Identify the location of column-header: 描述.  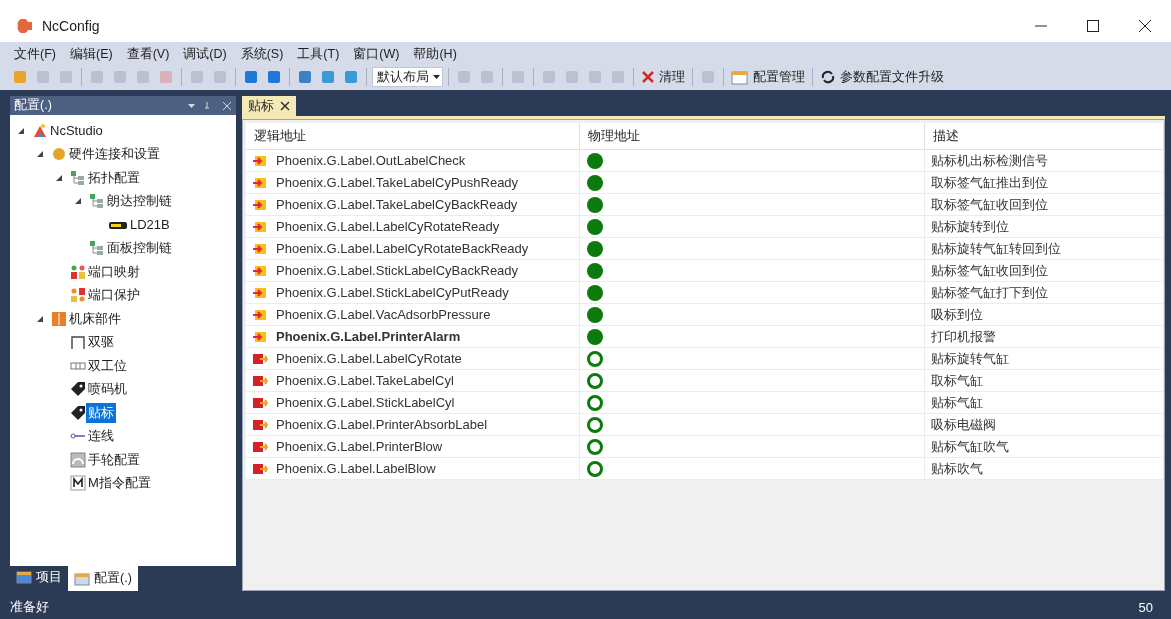
(1044, 136).